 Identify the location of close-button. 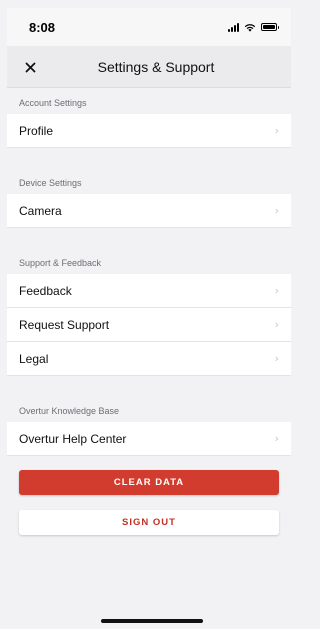
(30, 67).